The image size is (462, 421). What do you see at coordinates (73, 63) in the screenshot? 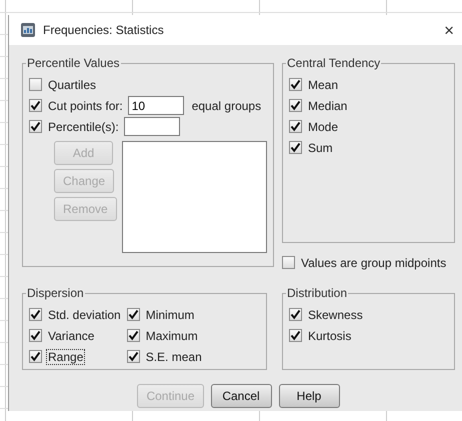
I see `group-title: Percentile Values` at bounding box center [73, 63].